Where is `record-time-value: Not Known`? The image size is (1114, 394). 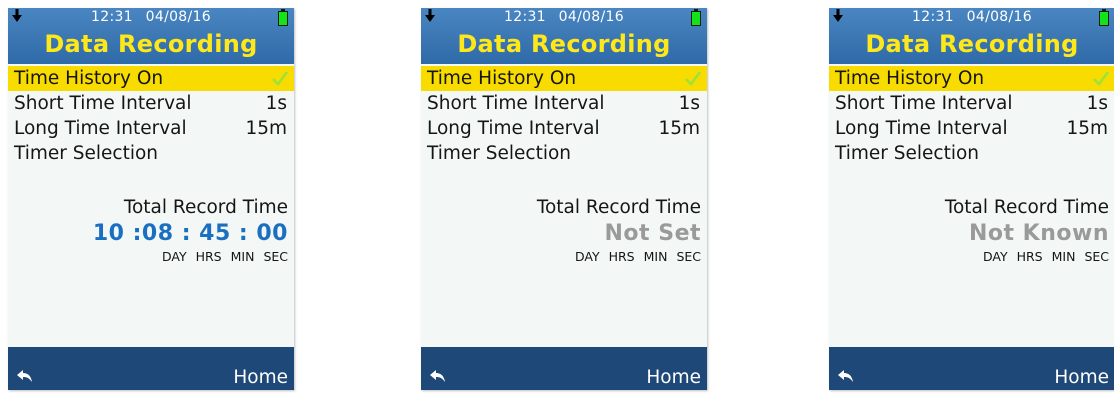
record-time-value: Not Known is located at coordinates (1038, 233).